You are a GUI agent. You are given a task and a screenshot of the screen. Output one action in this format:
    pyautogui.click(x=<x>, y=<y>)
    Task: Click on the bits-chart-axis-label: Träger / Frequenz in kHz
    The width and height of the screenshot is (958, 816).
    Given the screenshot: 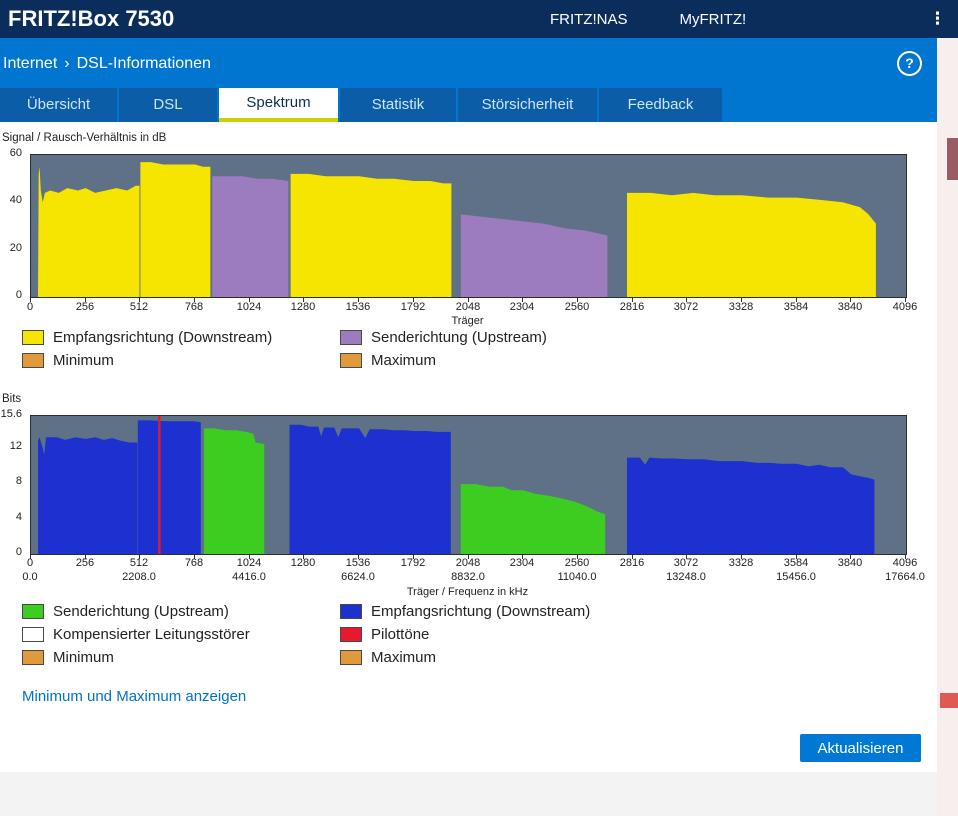 What is the action you would take?
    pyautogui.click(x=467, y=592)
    